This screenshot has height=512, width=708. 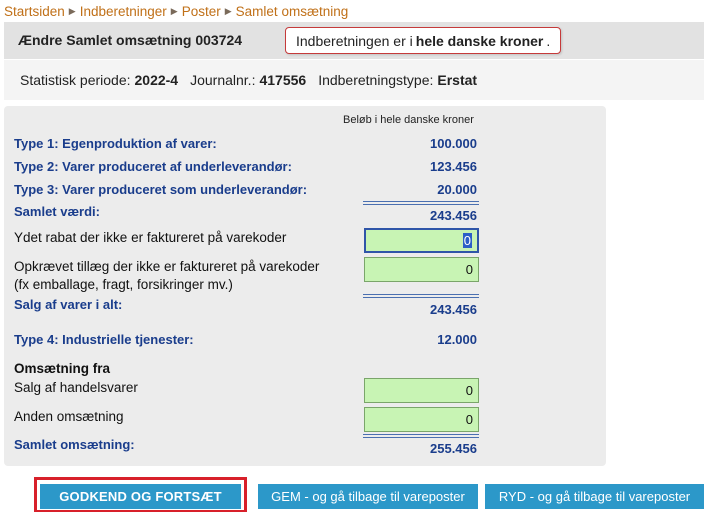 I want to click on report-type-label: Indberetningstype:, so click(x=376, y=80).